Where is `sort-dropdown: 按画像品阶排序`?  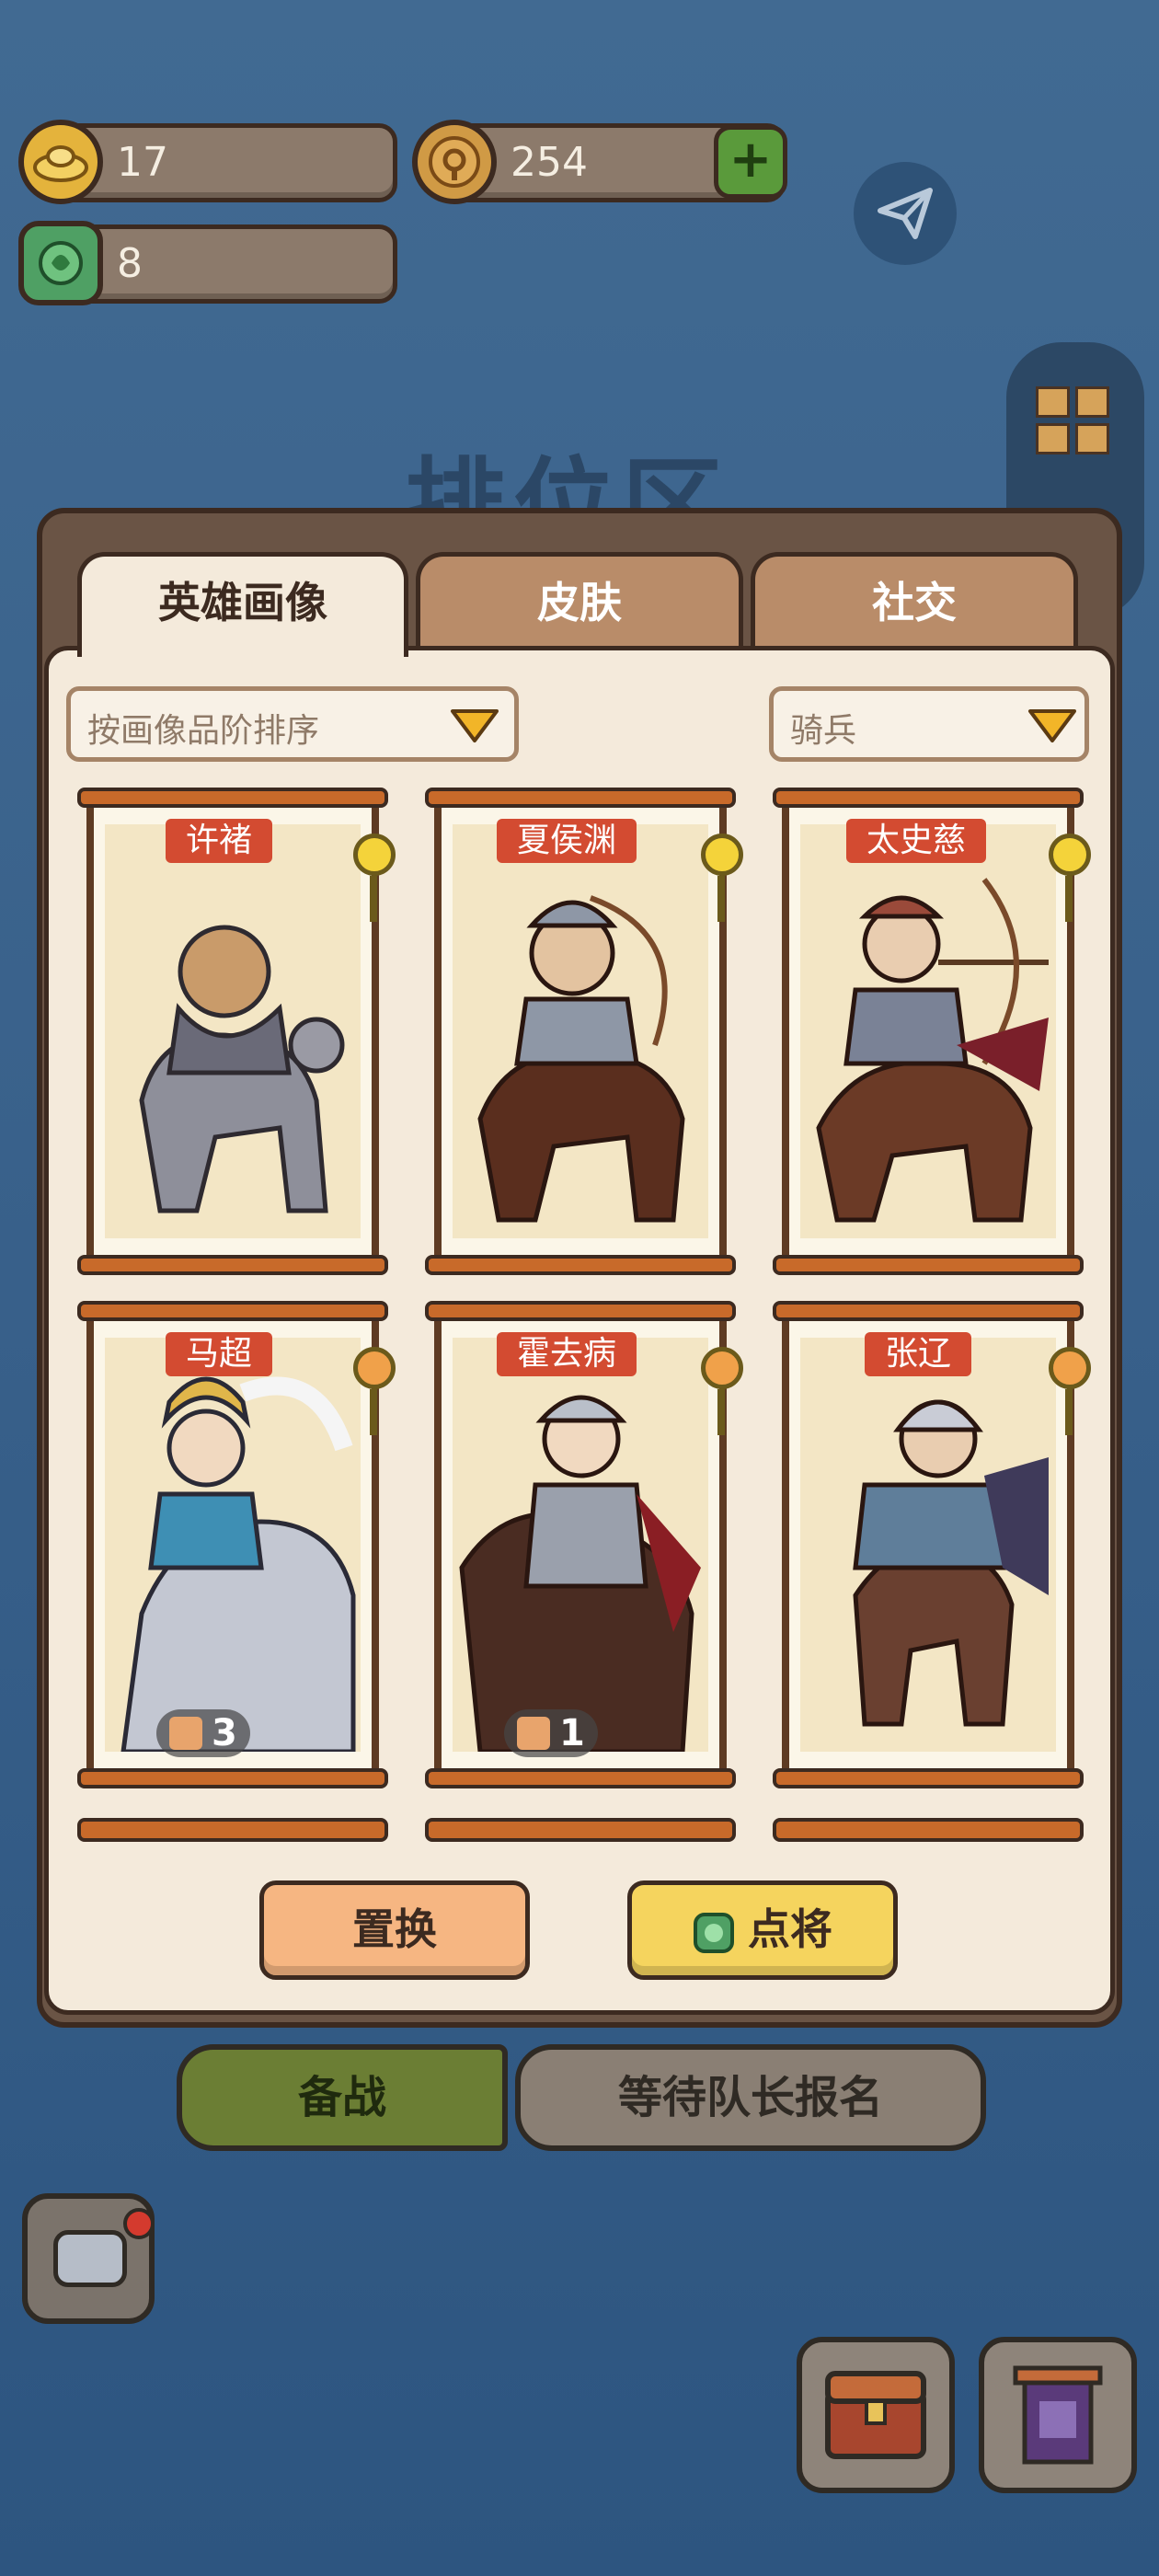 sort-dropdown: 按画像品阶排序 is located at coordinates (292, 724).